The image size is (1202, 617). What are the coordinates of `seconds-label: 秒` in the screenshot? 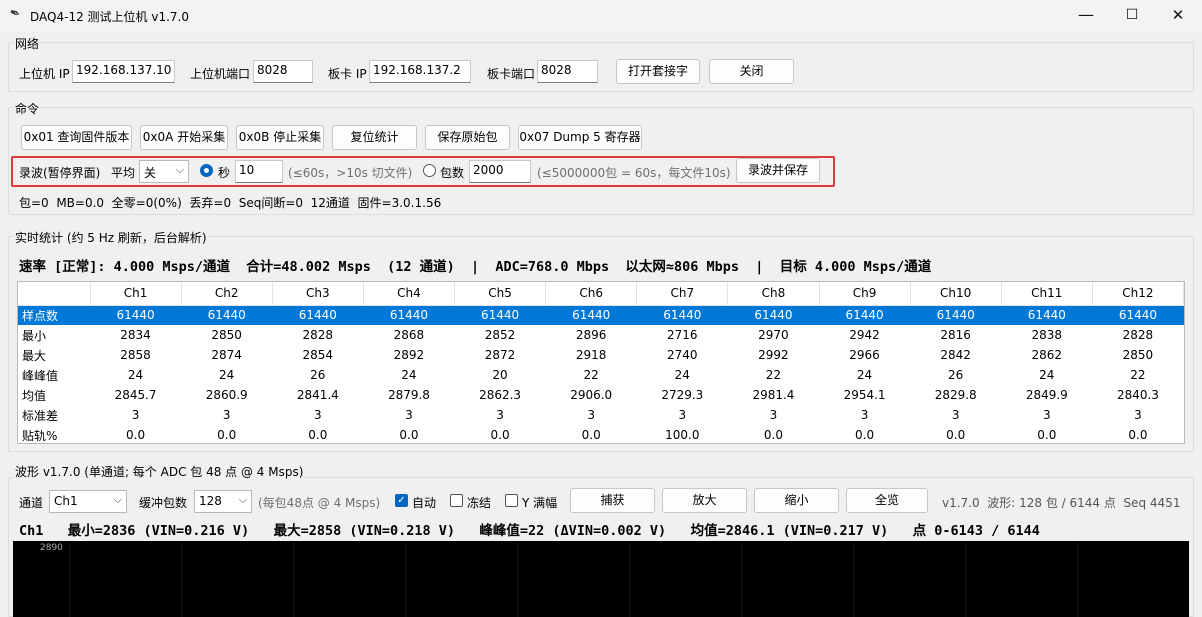 It's located at (224, 173).